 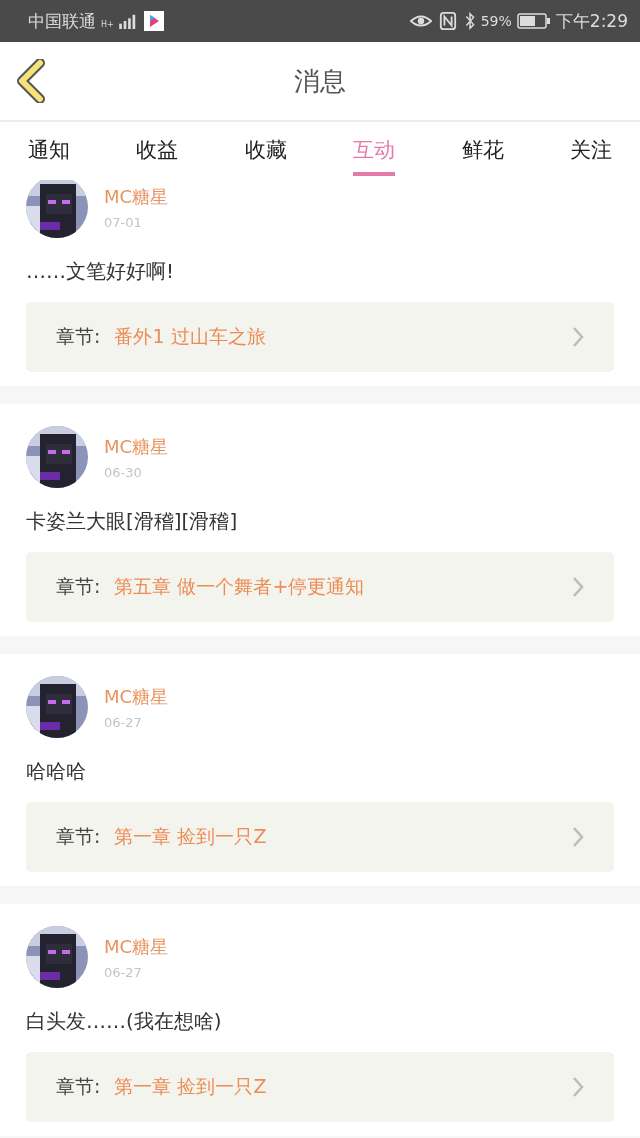 What do you see at coordinates (240, 586) in the screenshot?
I see `chapter-title: 第五章 做一个舞者+停更通知` at bounding box center [240, 586].